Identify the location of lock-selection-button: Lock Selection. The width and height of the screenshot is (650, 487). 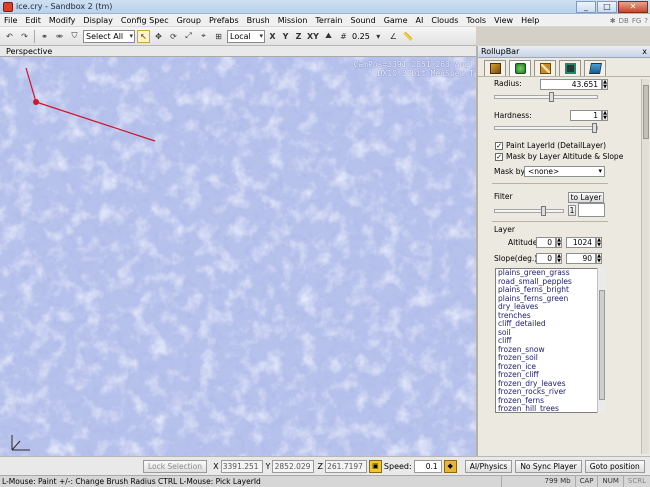
(175, 466).